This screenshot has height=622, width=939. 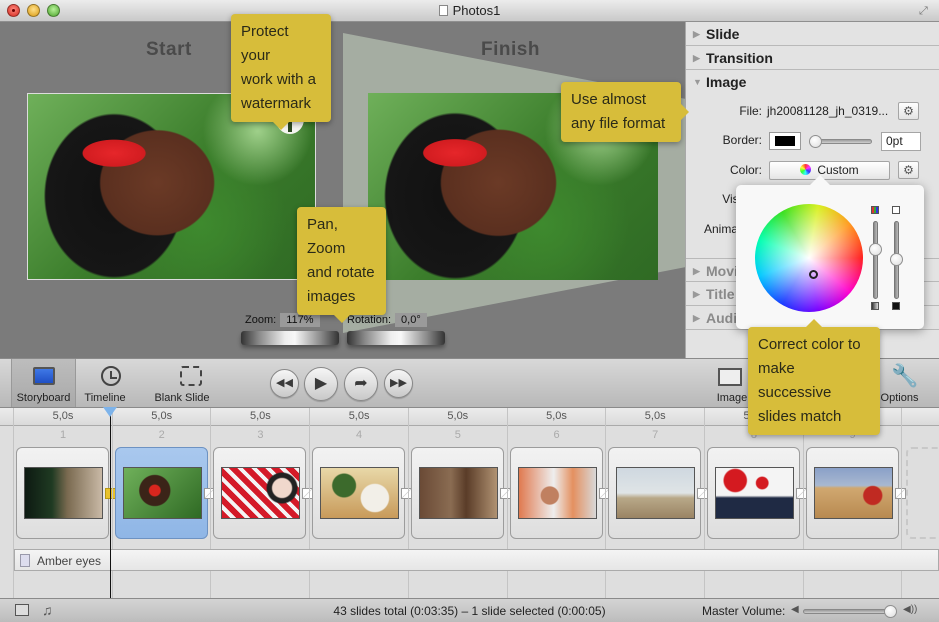 What do you see at coordinates (809, 258) in the screenshot?
I see `color-wheel` at bounding box center [809, 258].